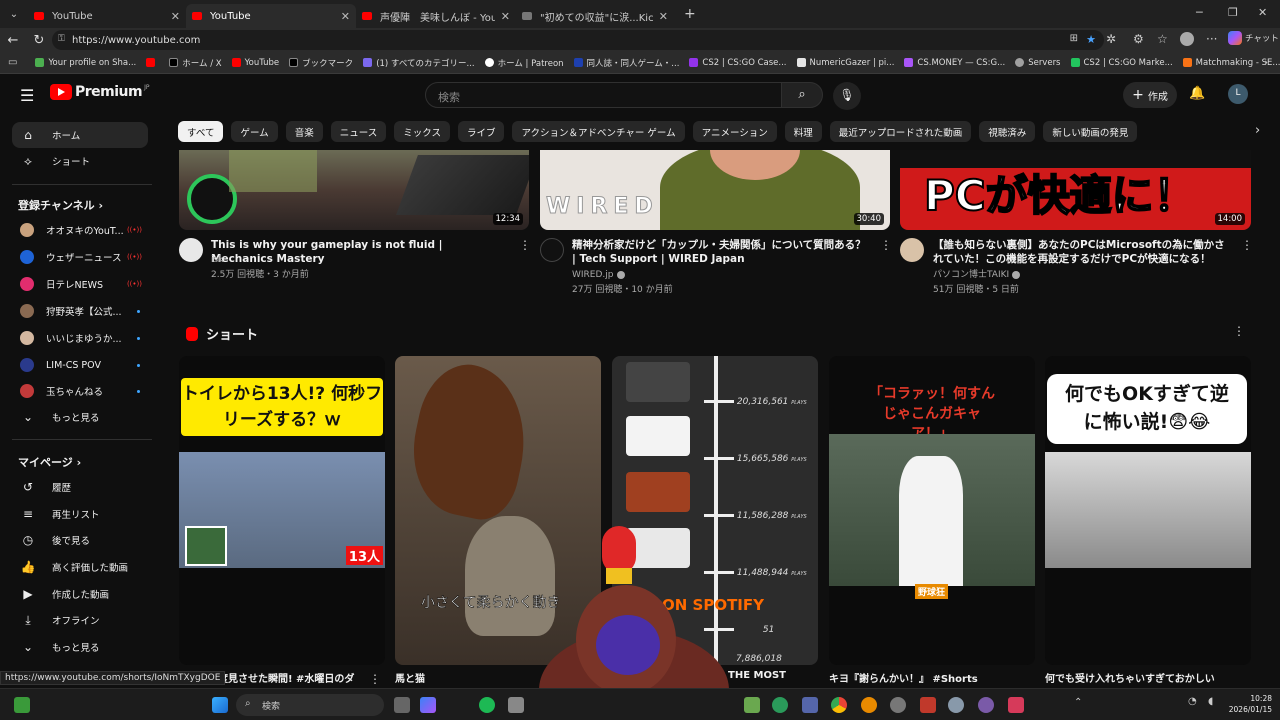 Image resolution: width=1280 pixels, height=720 pixels. What do you see at coordinates (598, 275) in the screenshot?
I see `video-channel: WIRED.jp` at bounding box center [598, 275].